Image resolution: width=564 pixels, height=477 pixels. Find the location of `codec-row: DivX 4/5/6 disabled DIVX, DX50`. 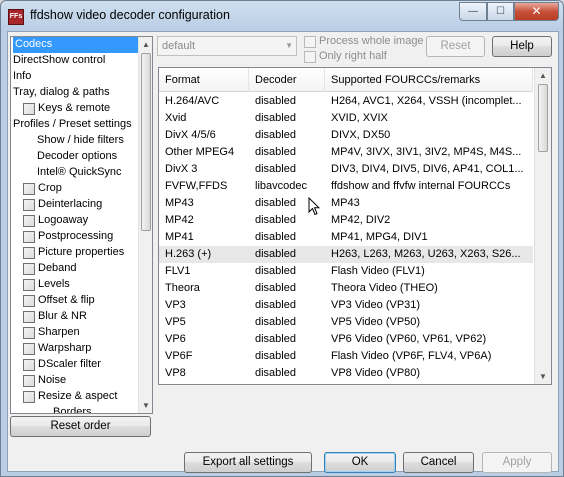

codec-row: DivX 4/5/6 disabled DIVX, DX50 is located at coordinates (346, 135).